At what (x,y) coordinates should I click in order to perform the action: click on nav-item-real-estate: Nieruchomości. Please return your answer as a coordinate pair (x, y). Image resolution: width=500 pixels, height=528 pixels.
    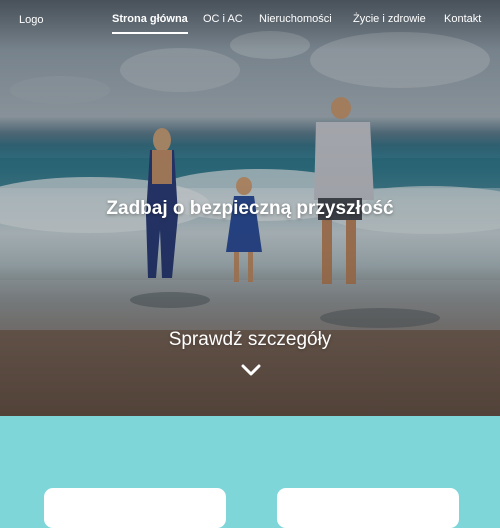
    Looking at the image, I should click on (295, 19).